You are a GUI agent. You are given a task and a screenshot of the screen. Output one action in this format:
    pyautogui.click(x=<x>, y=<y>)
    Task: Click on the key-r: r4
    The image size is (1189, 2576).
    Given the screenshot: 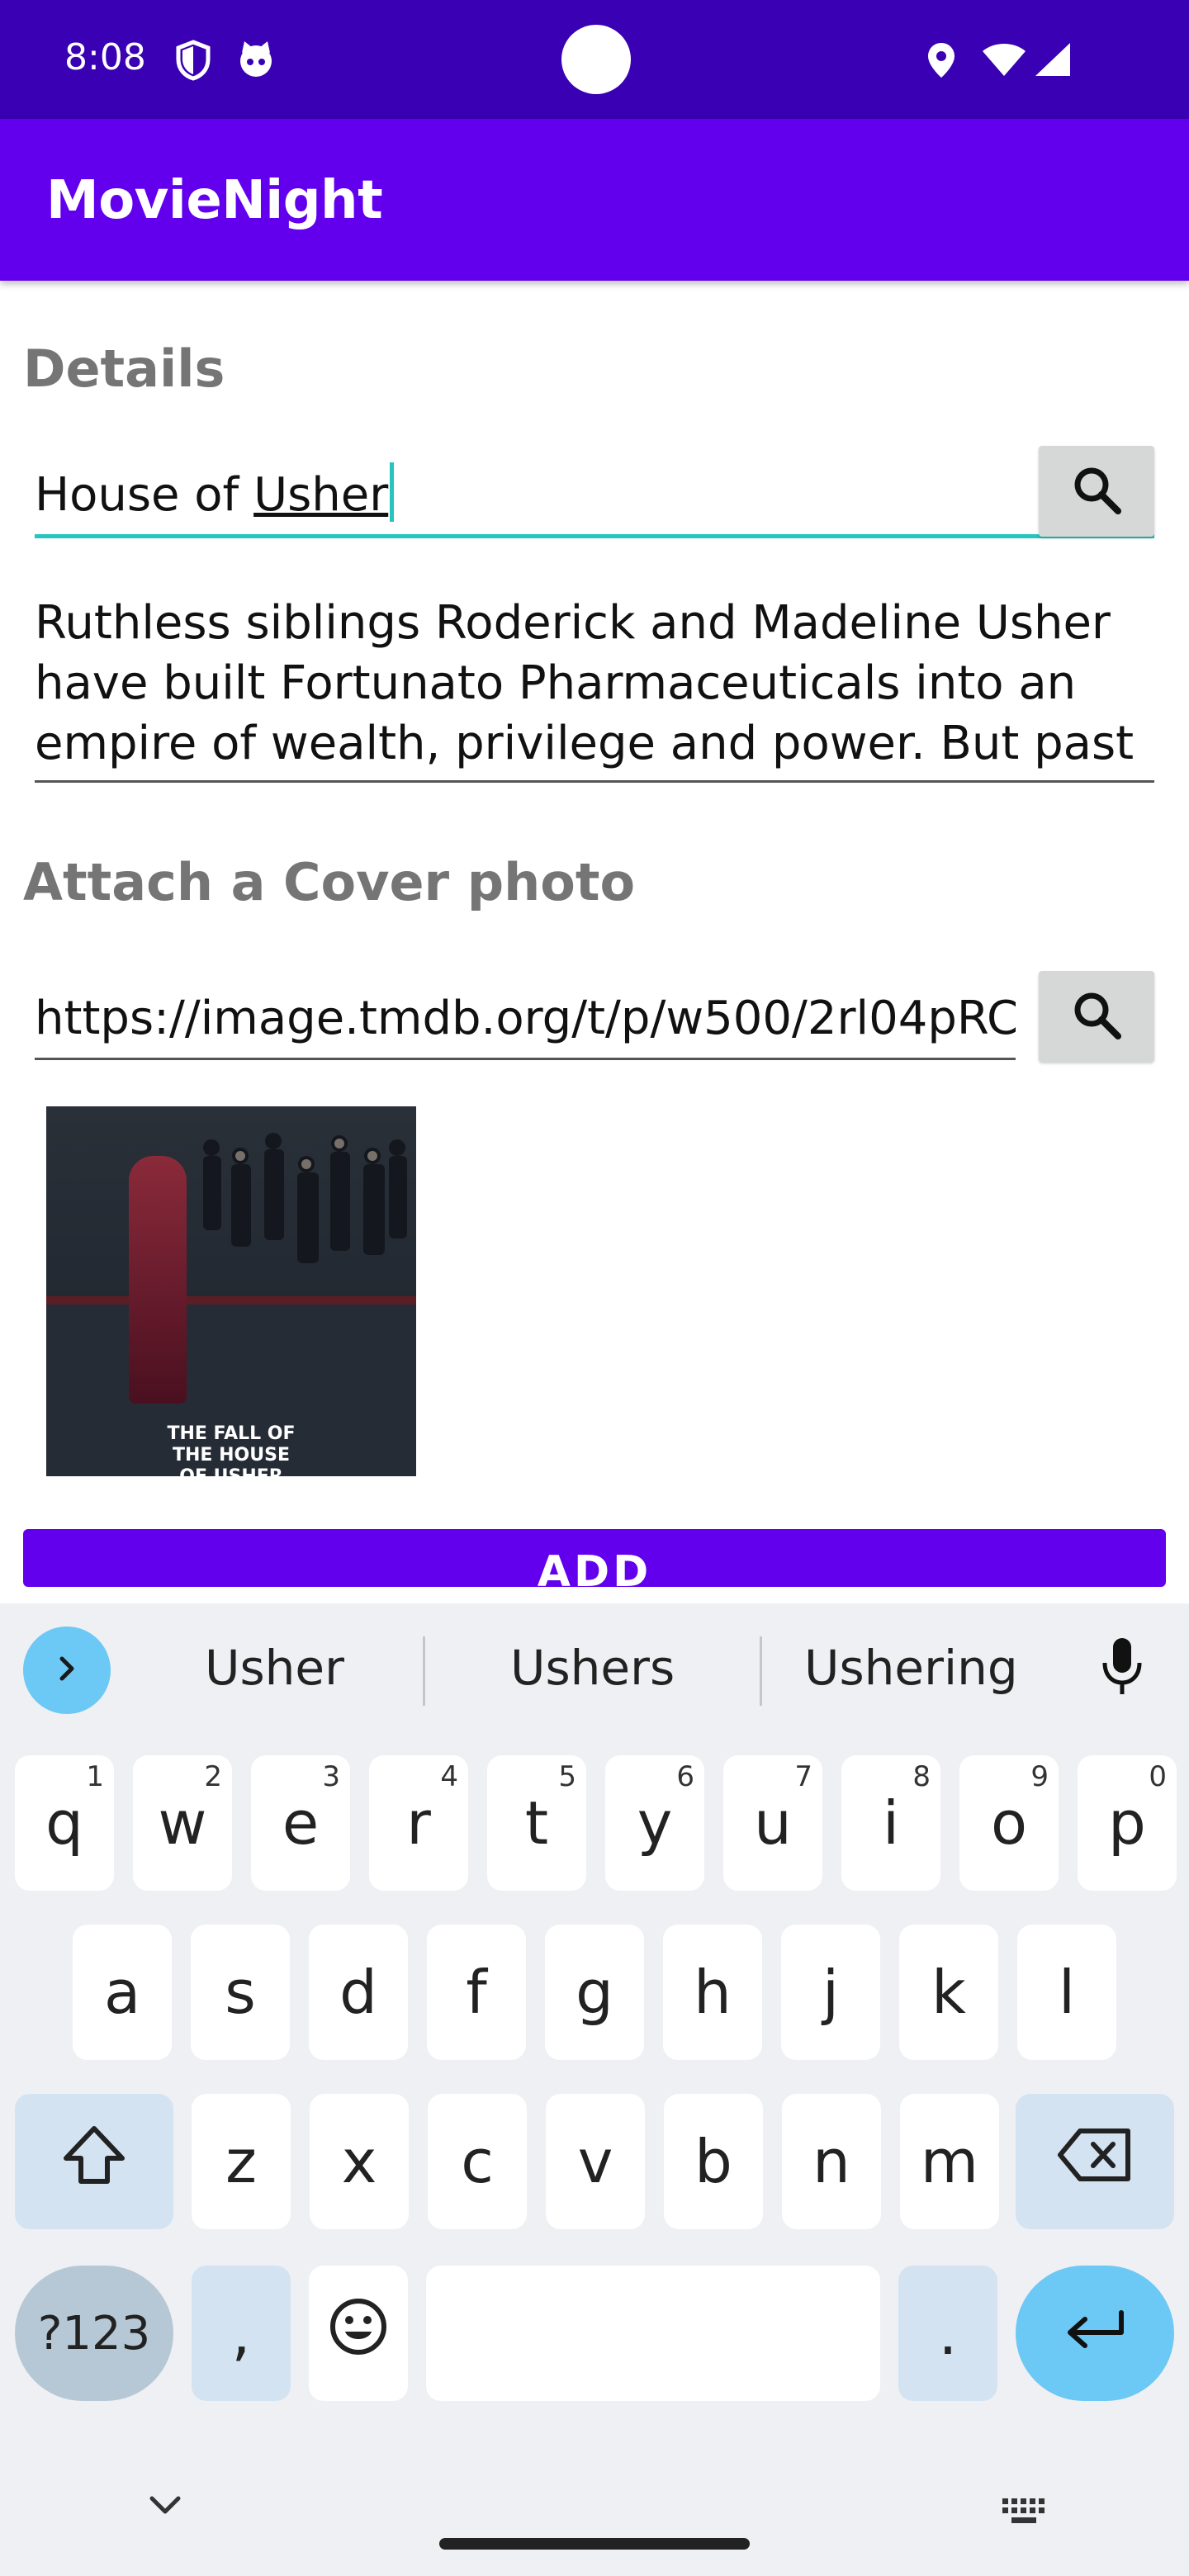 What is the action you would take?
    pyautogui.click(x=418, y=1823)
    